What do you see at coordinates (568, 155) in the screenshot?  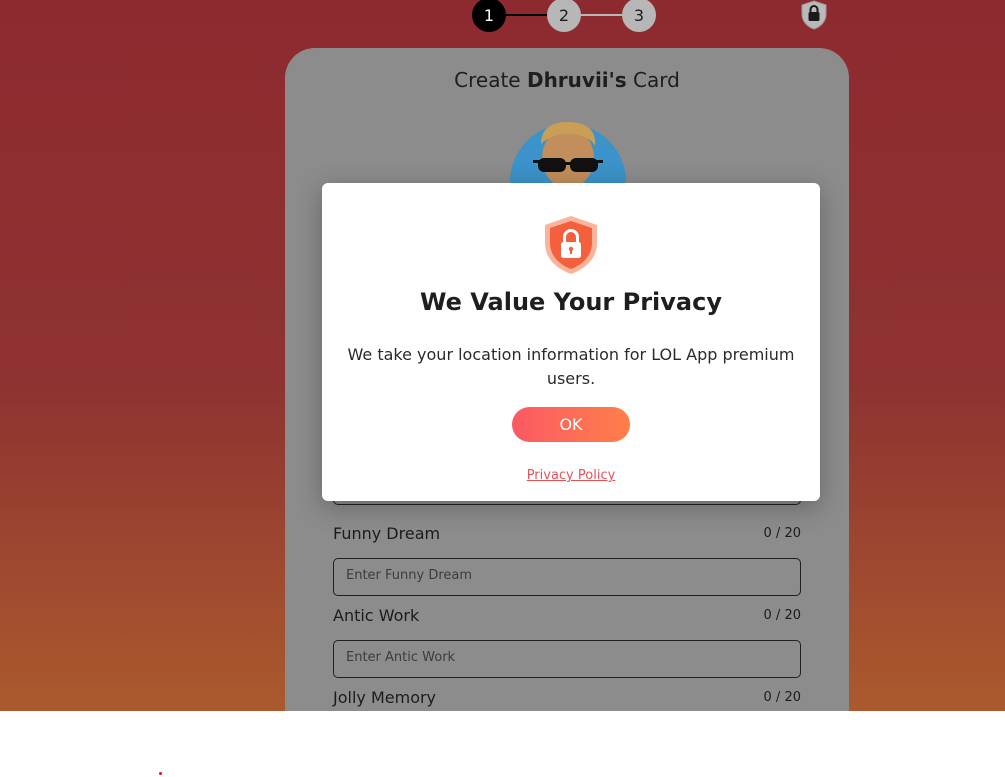 I see `avatar` at bounding box center [568, 155].